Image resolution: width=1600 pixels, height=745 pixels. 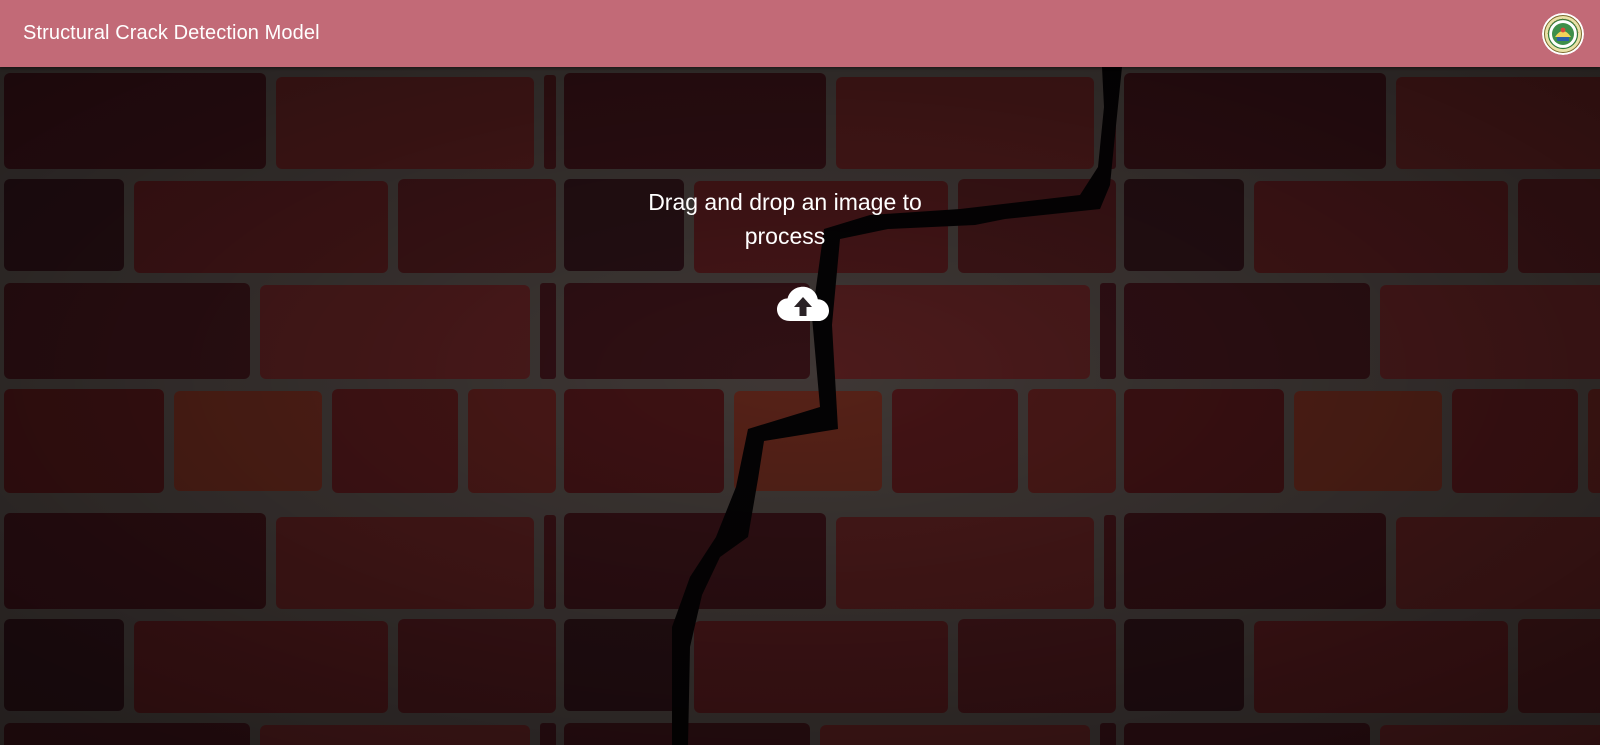 I want to click on cloud-upload-icon, so click(x=803, y=303).